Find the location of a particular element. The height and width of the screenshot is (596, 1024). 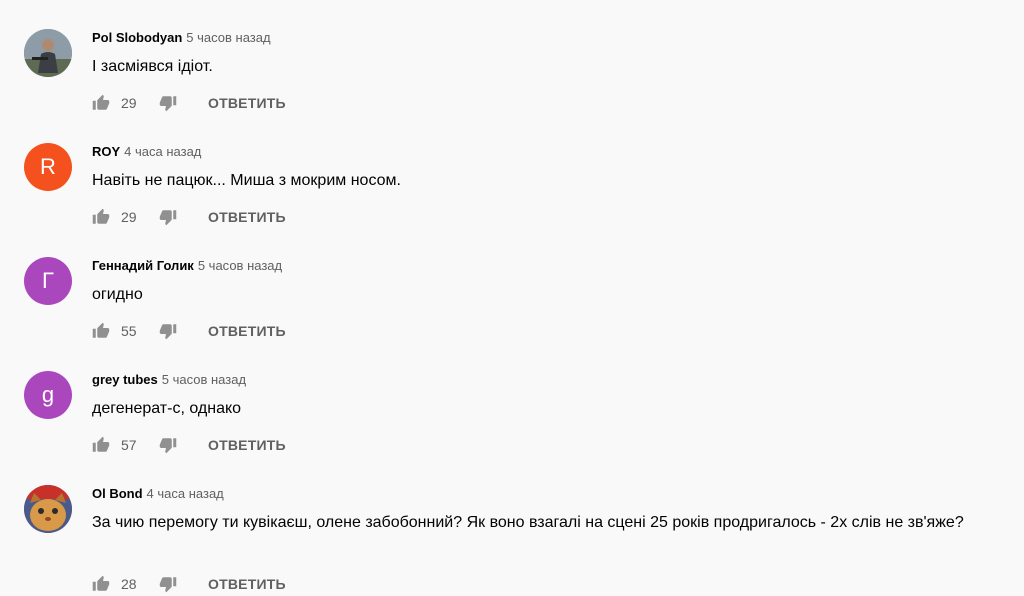

cat-photo-avatar-icon is located at coordinates (48, 509).